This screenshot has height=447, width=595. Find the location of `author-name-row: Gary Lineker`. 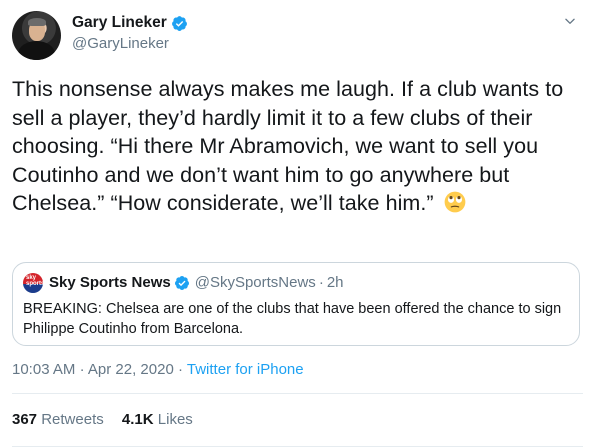

author-name-row: Gary Lineker is located at coordinates (130, 23).